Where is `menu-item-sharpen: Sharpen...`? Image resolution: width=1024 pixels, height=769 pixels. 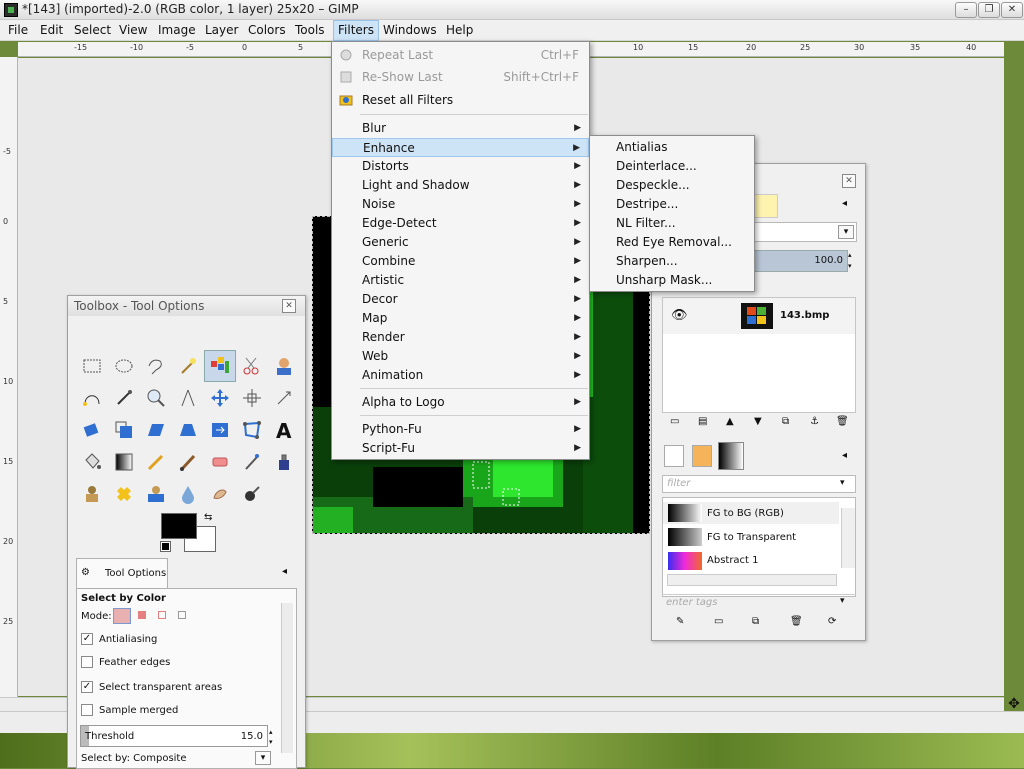
menu-item-sharpen: Sharpen... is located at coordinates (672, 261).